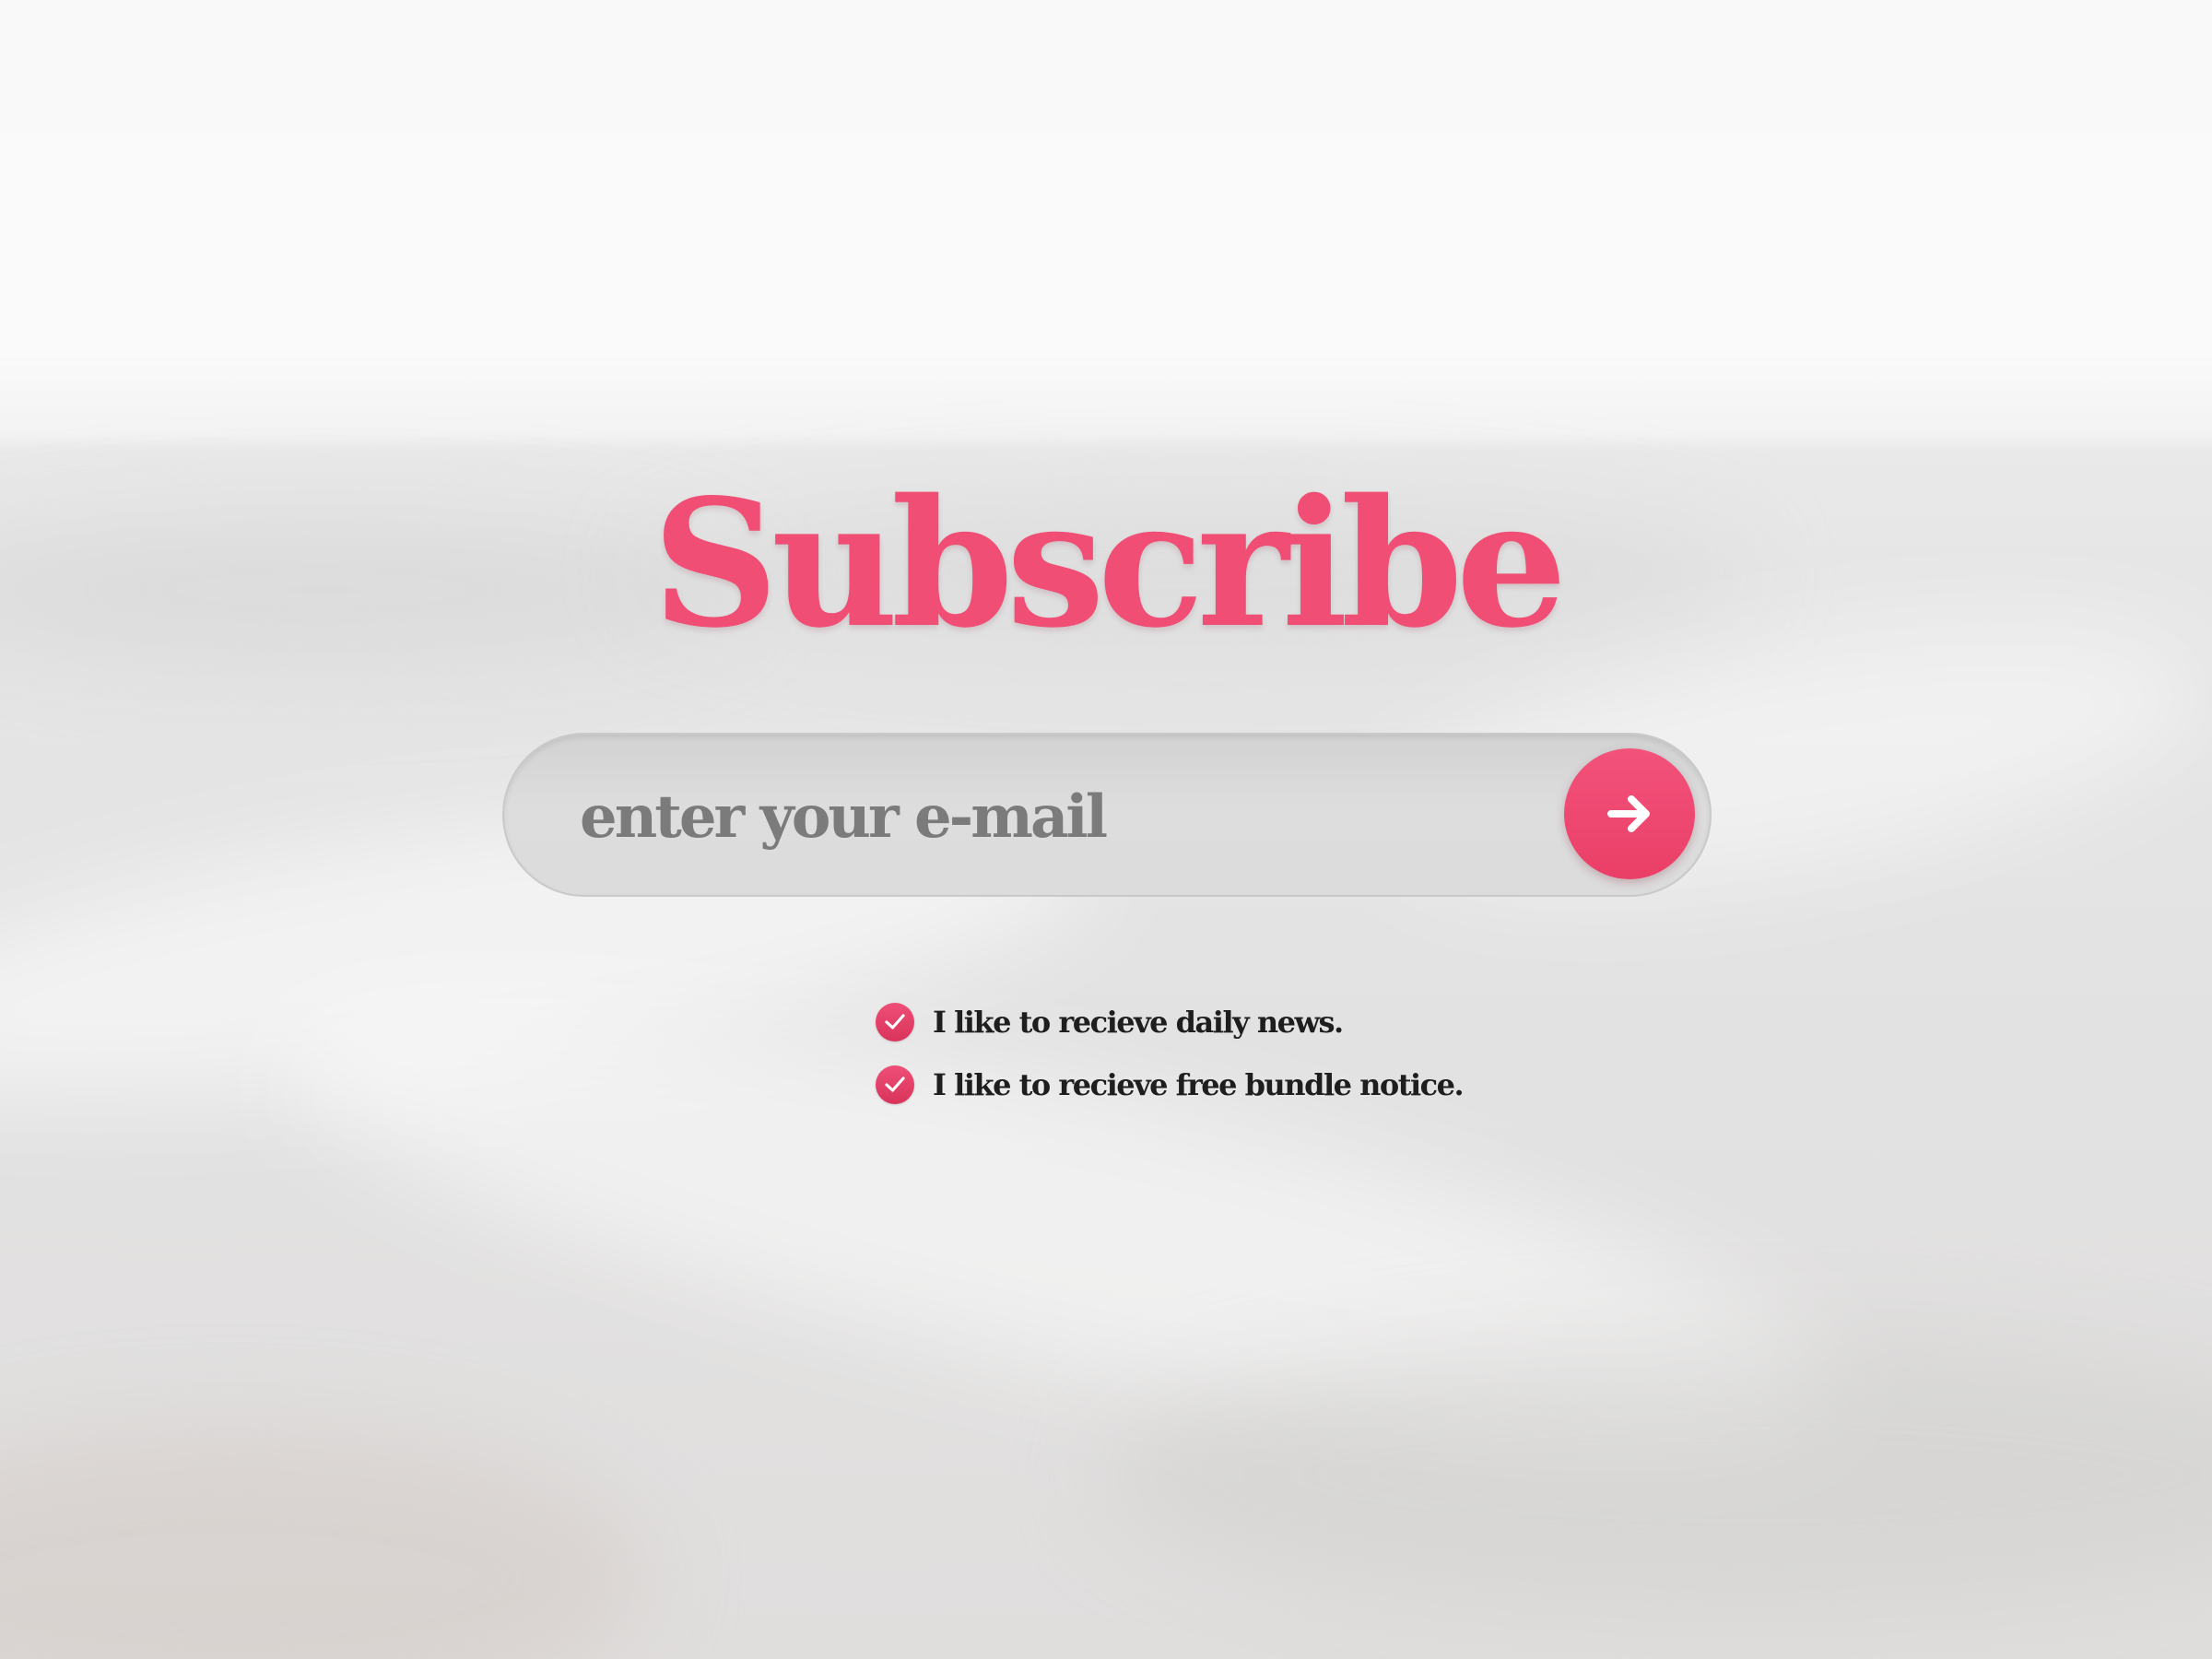  Describe the element at coordinates (1138, 1022) in the screenshot. I see `daily-news-label: I like to recieve daily news.` at that location.